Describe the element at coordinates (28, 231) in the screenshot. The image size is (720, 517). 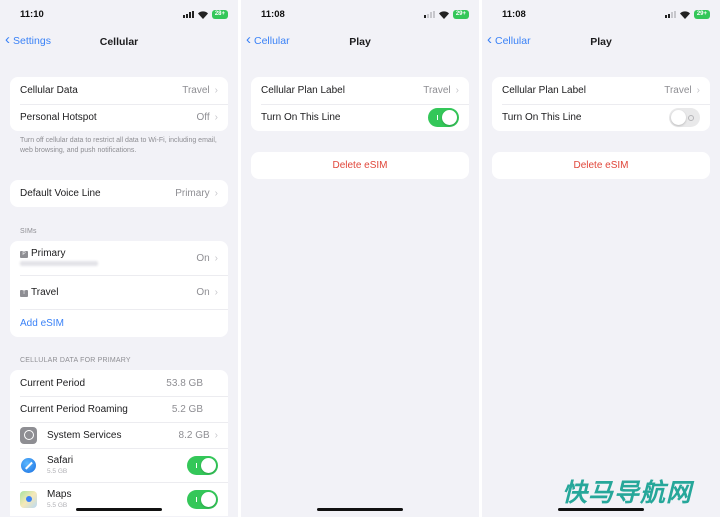
I see `sims-header: SIMs` at that location.